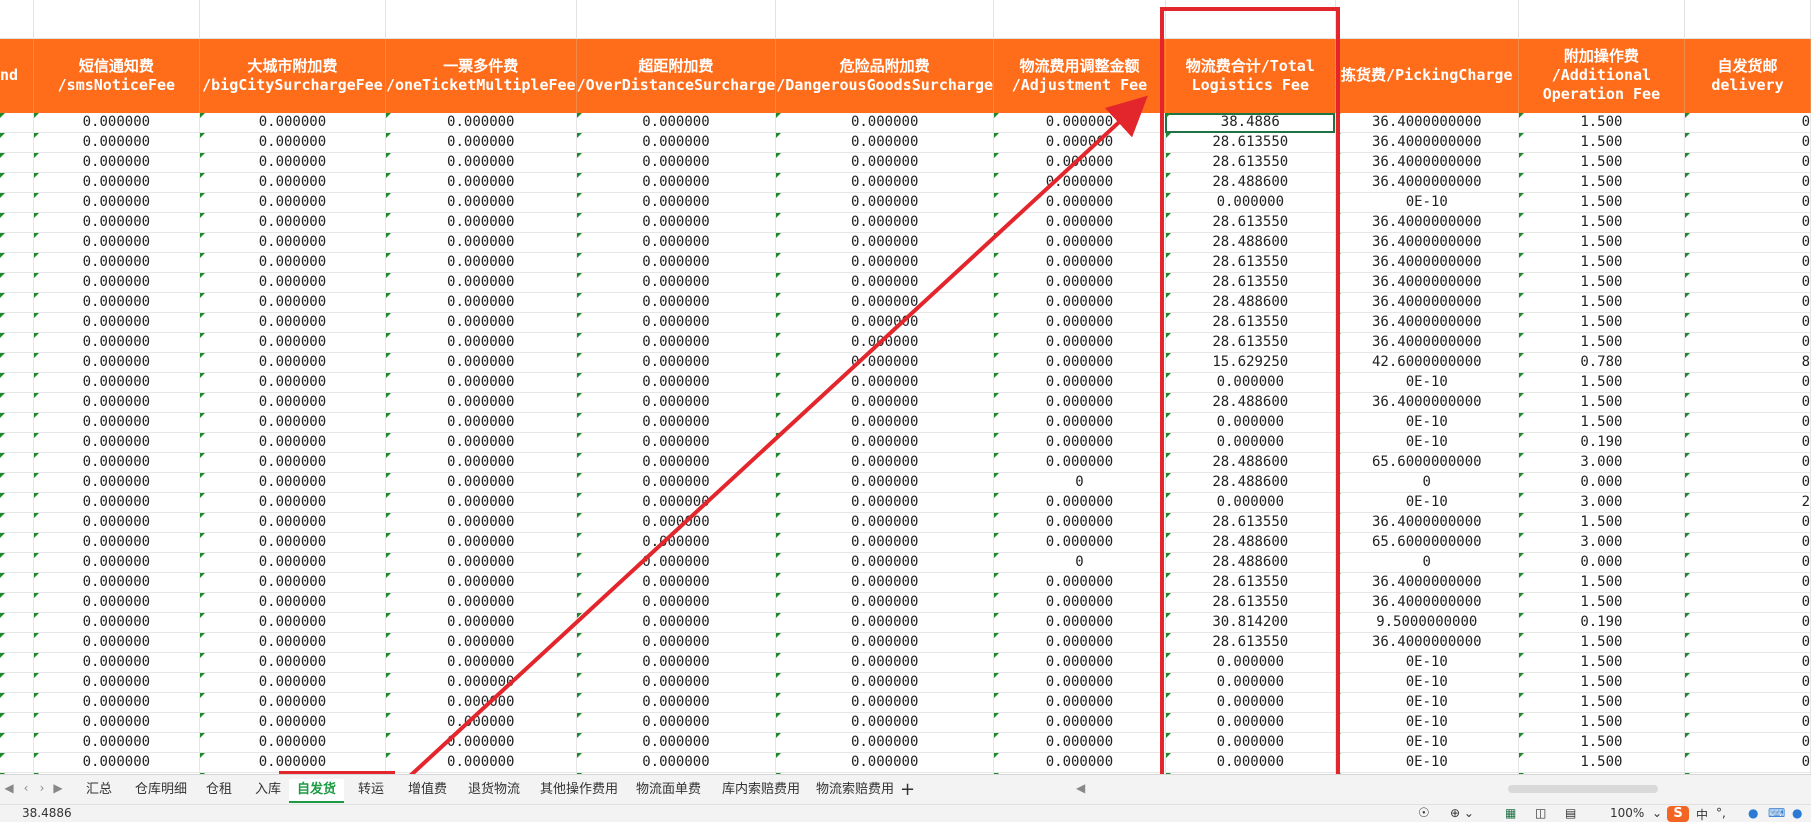 Image resolution: width=1811 pixels, height=823 pixels. Describe the element at coordinates (1627, 813) in the screenshot. I see `zoom-level: 100%` at that location.